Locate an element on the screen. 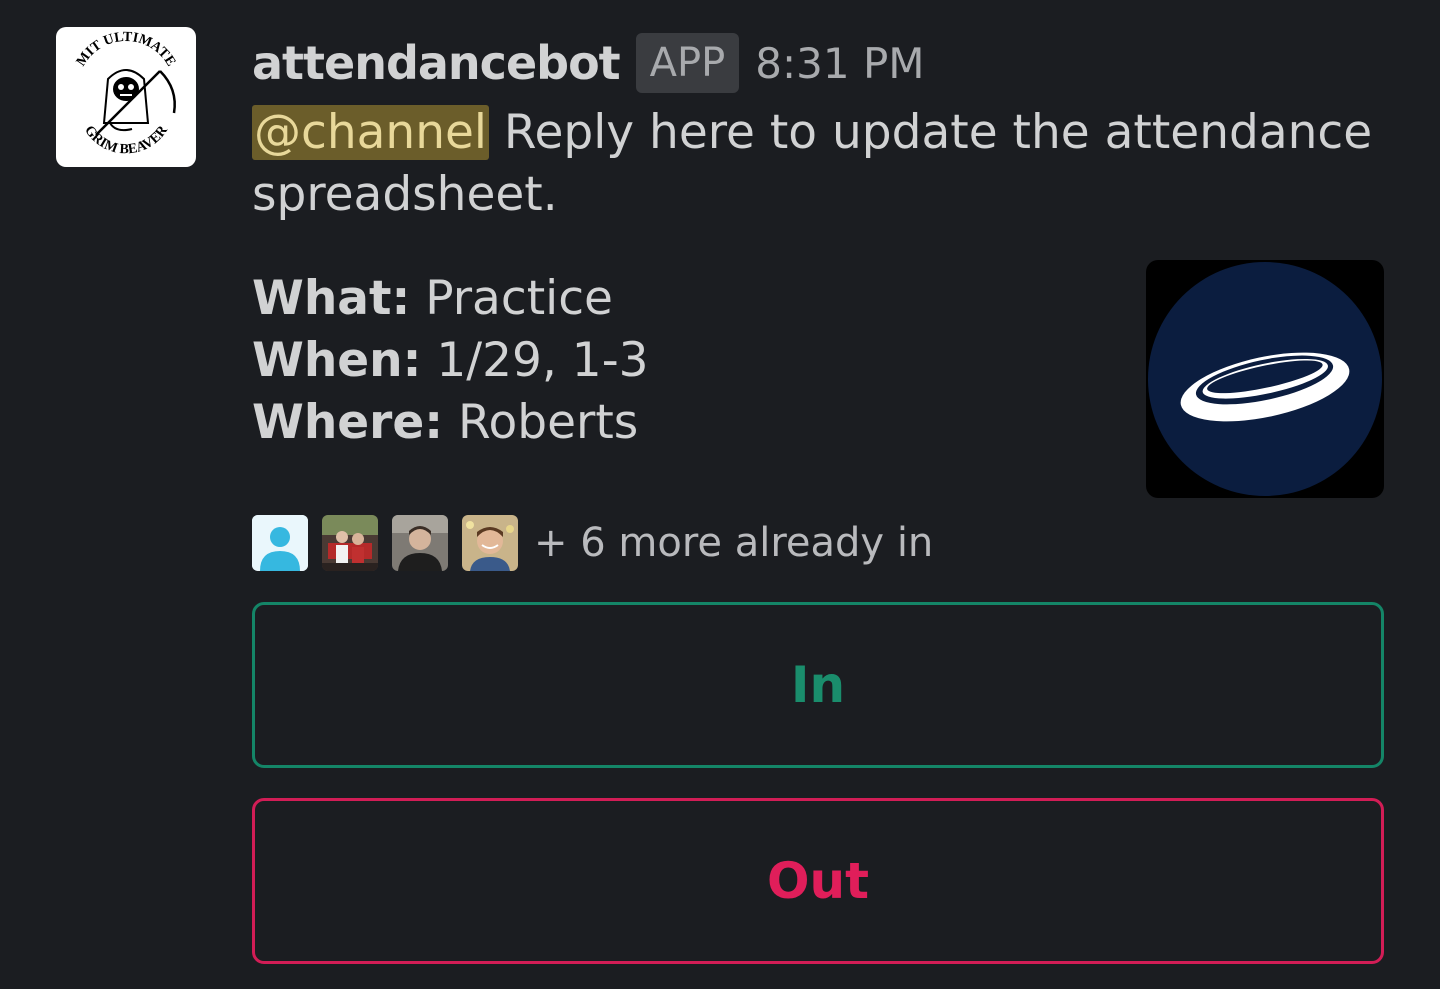 The image size is (1440, 989). app-badge: APP is located at coordinates (687, 63).